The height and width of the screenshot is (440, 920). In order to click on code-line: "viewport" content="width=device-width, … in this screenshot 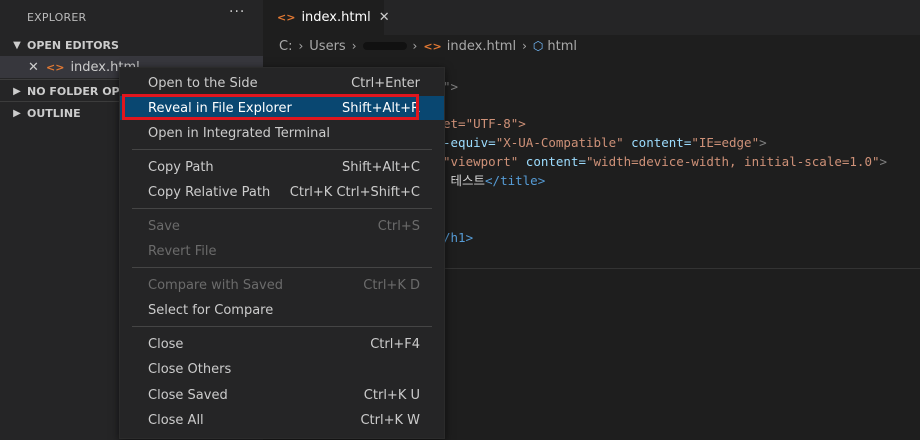, I will do `click(665, 161)`.